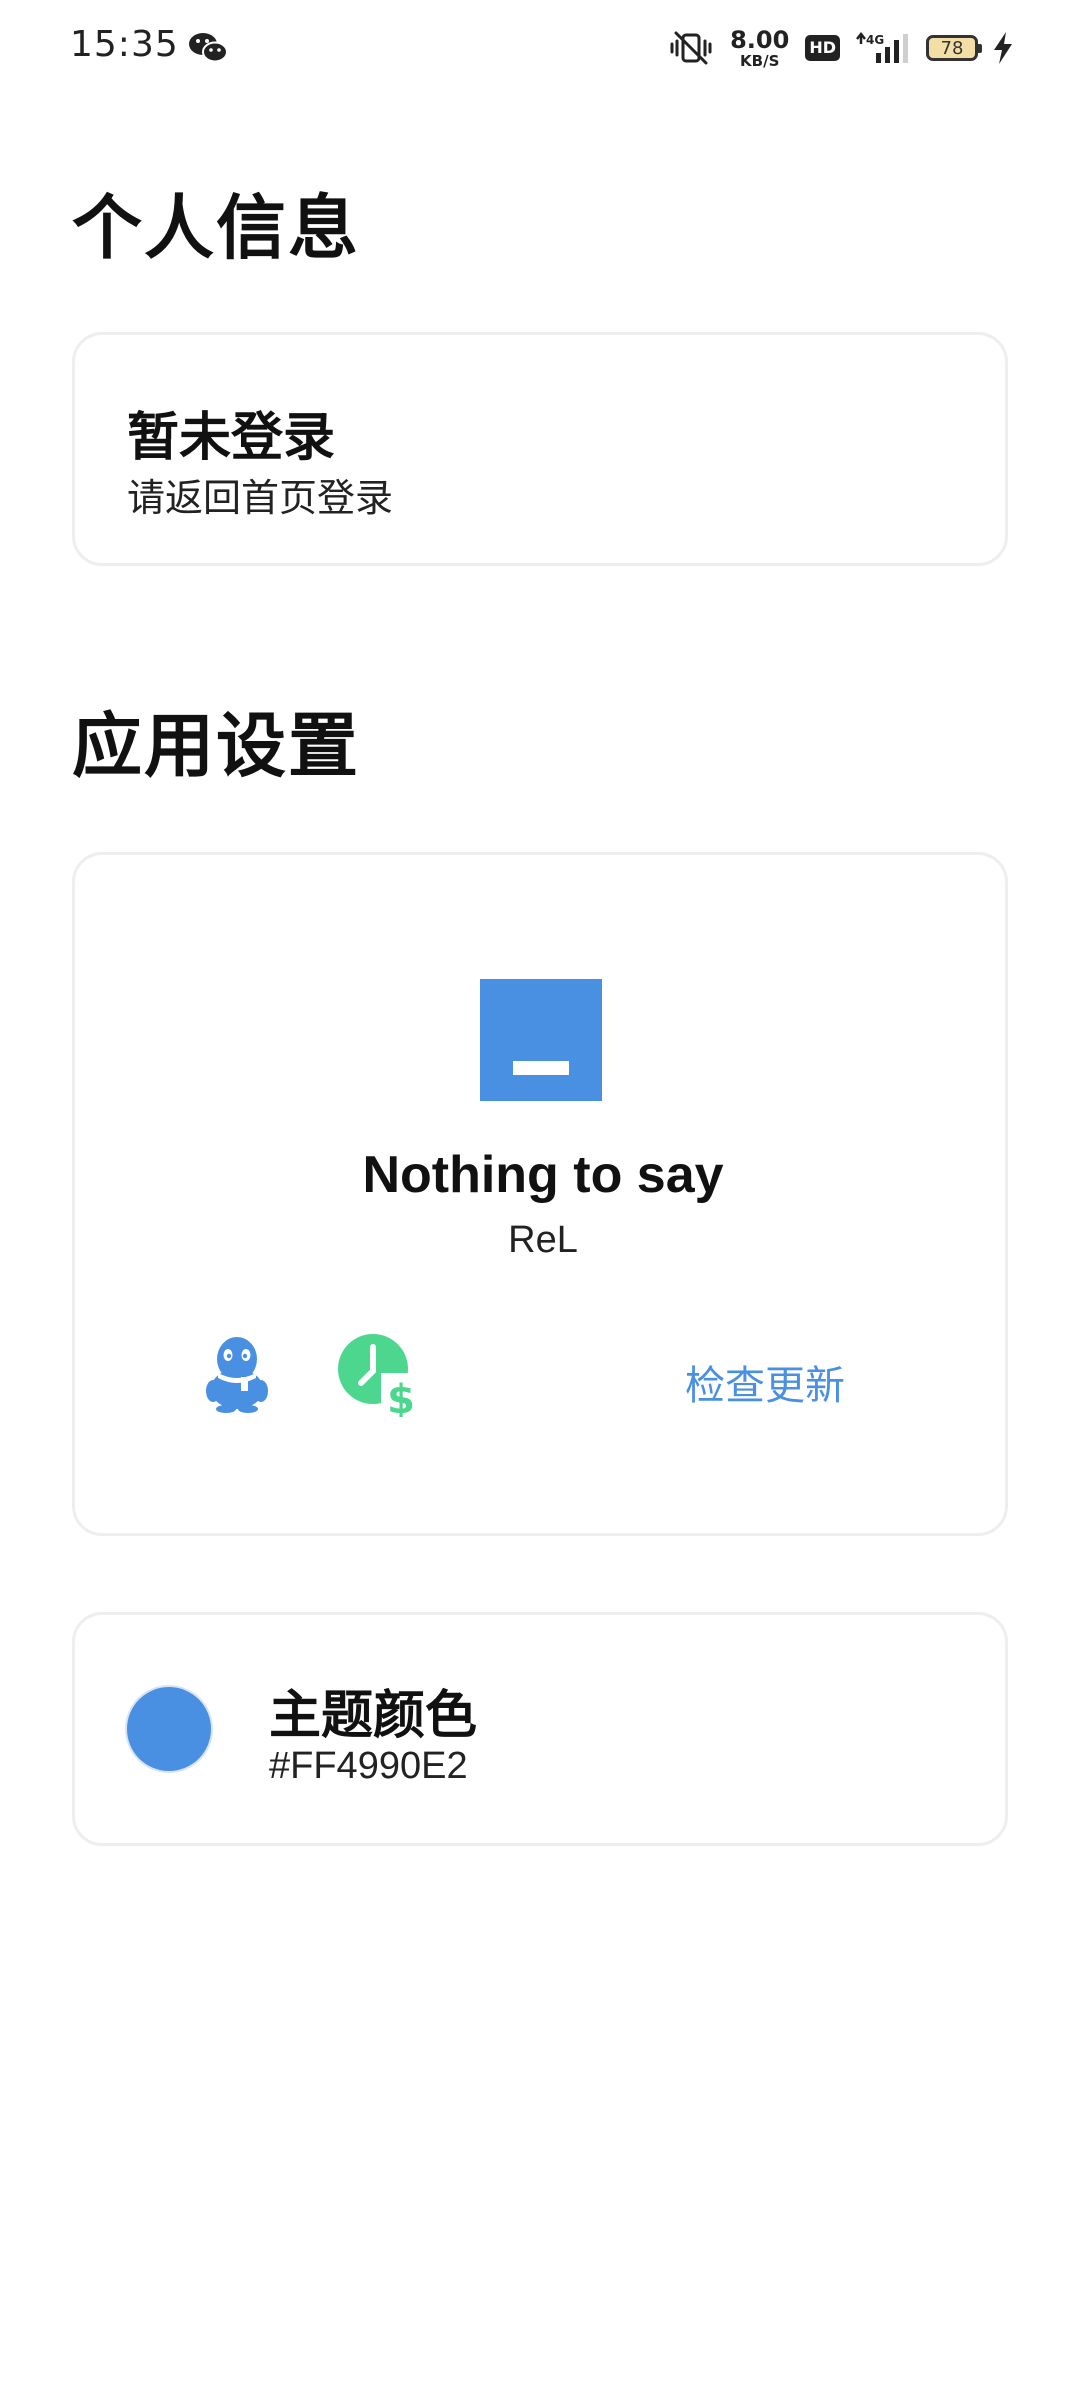 Image resolution: width=1080 pixels, height=2400 pixels. Describe the element at coordinates (541, 1040) in the screenshot. I see `app-logo` at that location.